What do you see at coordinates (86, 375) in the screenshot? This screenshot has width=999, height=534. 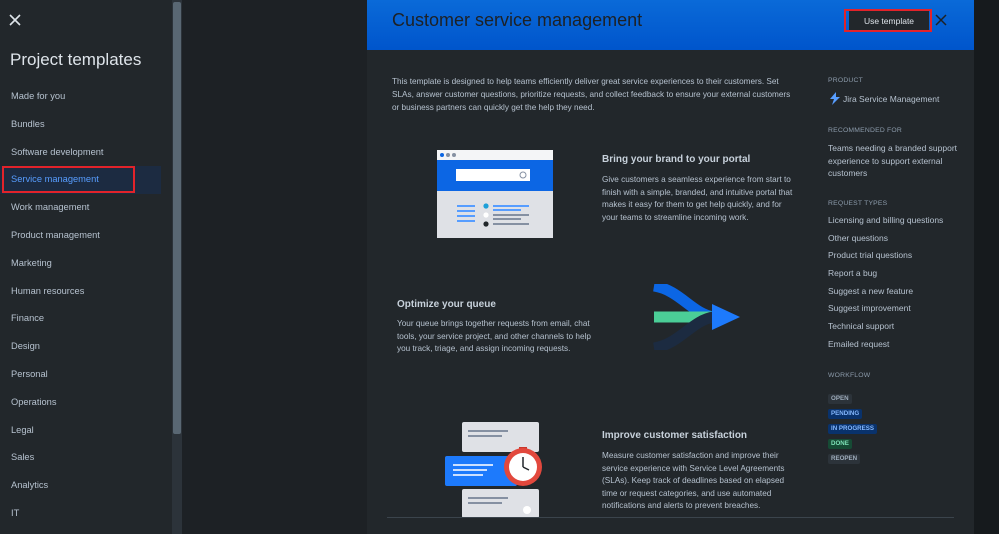 I see `sidebar-item-personal: Personal` at bounding box center [86, 375].